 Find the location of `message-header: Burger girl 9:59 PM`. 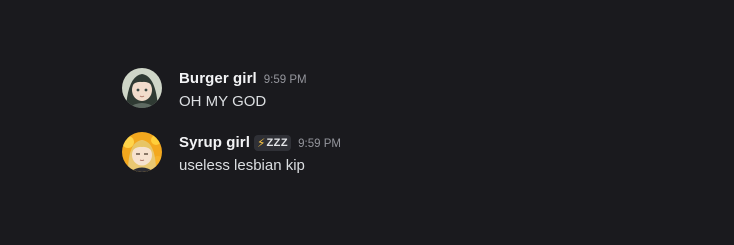

message-header: Burger girl 9:59 PM is located at coordinates (243, 78).